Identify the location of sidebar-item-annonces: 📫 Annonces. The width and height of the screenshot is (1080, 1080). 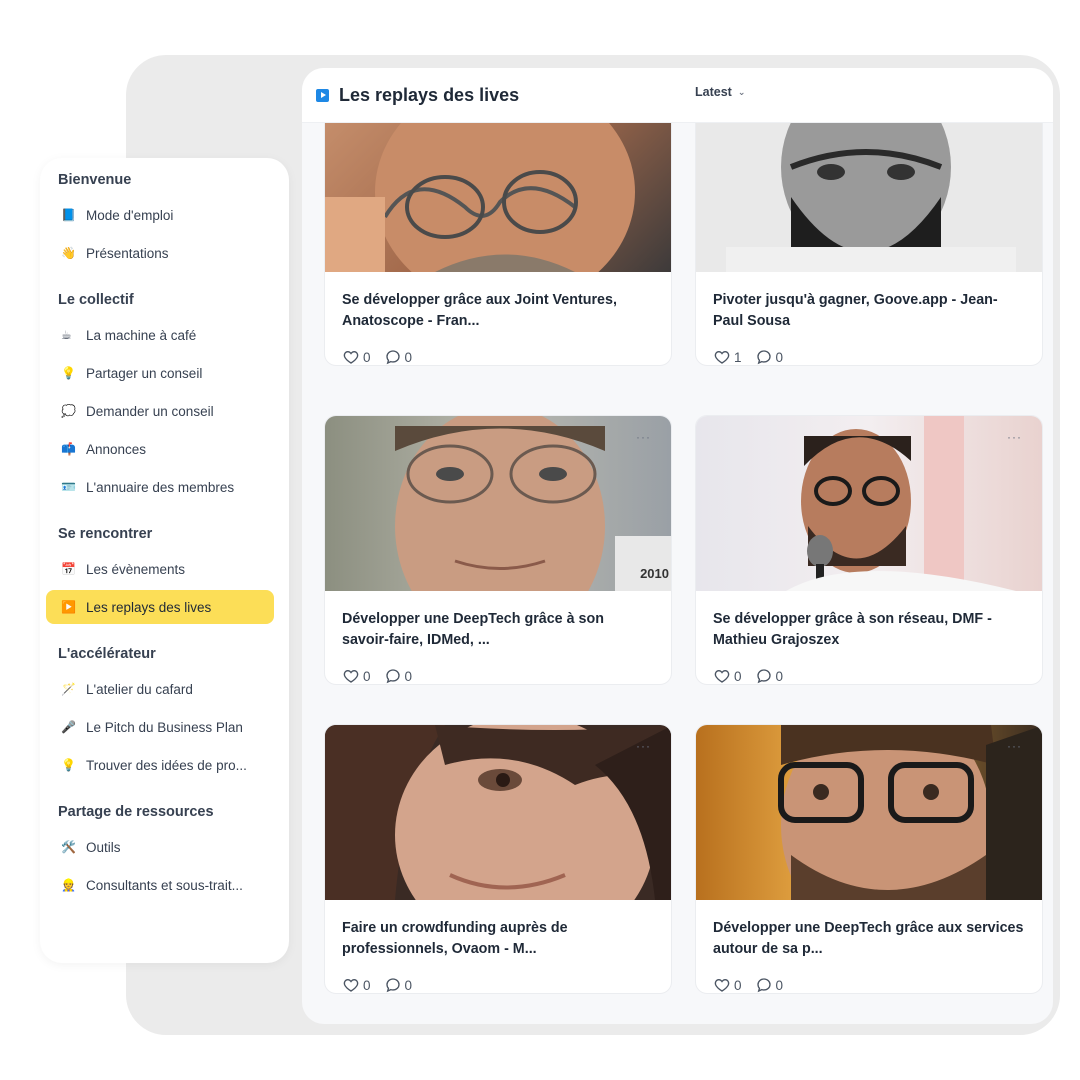
(166, 449).